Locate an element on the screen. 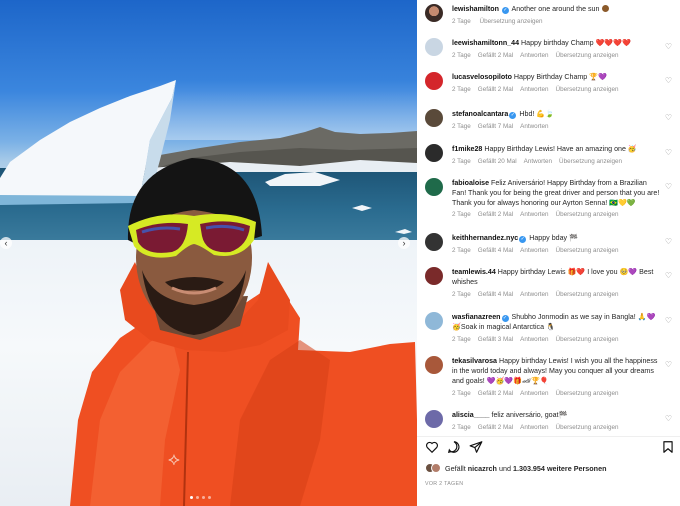 The image size is (680, 506). carousel-prev-button: ‹ is located at coordinates (6, 243).